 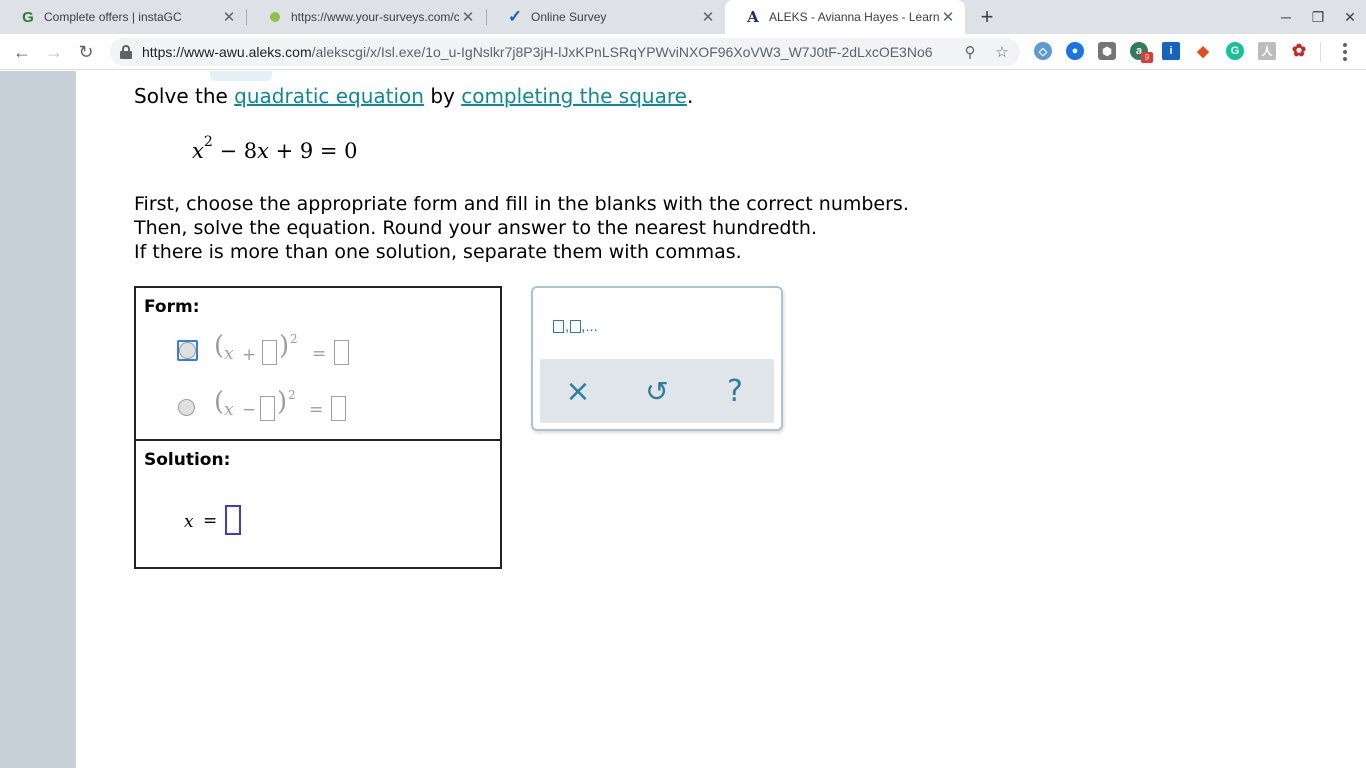 I want to click on tab-title: ALEKS - Avianna Hayes - Learn, so click(x=854, y=17).